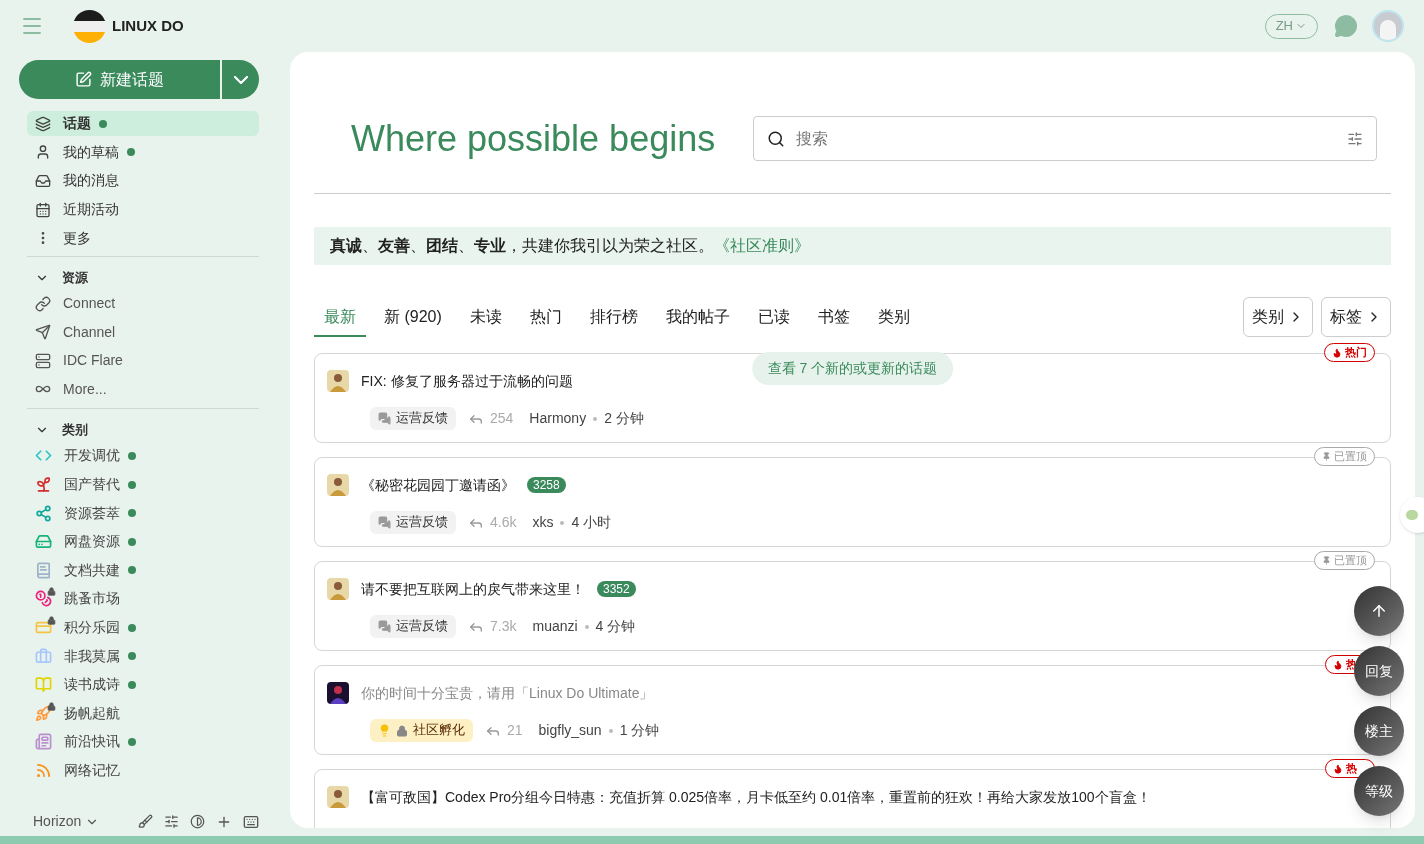 This screenshot has width=1424, height=844. What do you see at coordinates (92, 485) in the screenshot?
I see `category-label: 国产替代` at bounding box center [92, 485].